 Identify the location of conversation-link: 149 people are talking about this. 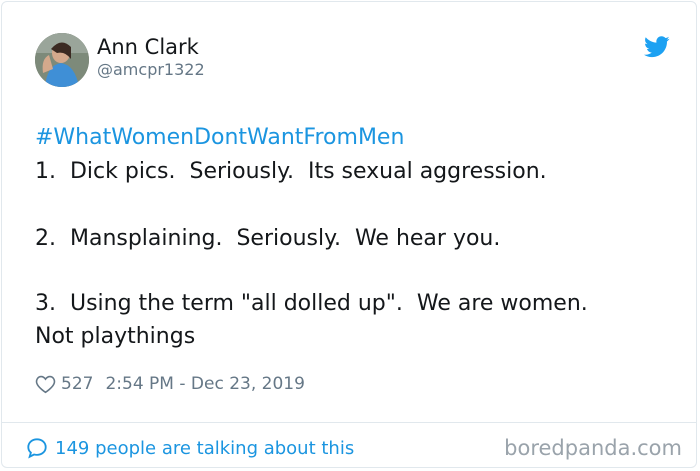
(190, 448).